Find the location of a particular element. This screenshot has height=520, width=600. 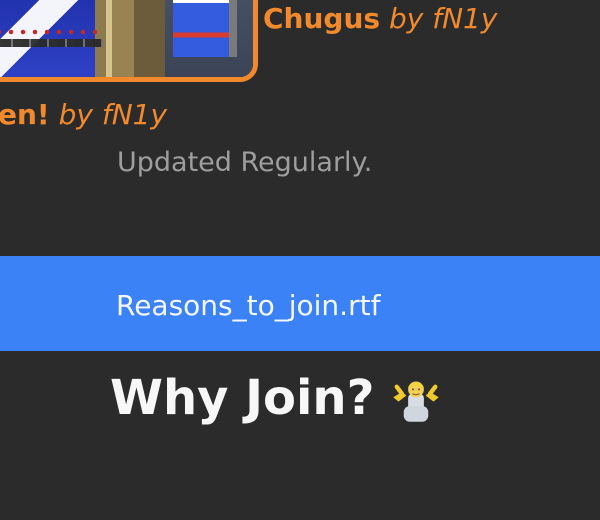

file-name-label: Reasons_to_join.rtf is located at coordinates (248, 305).